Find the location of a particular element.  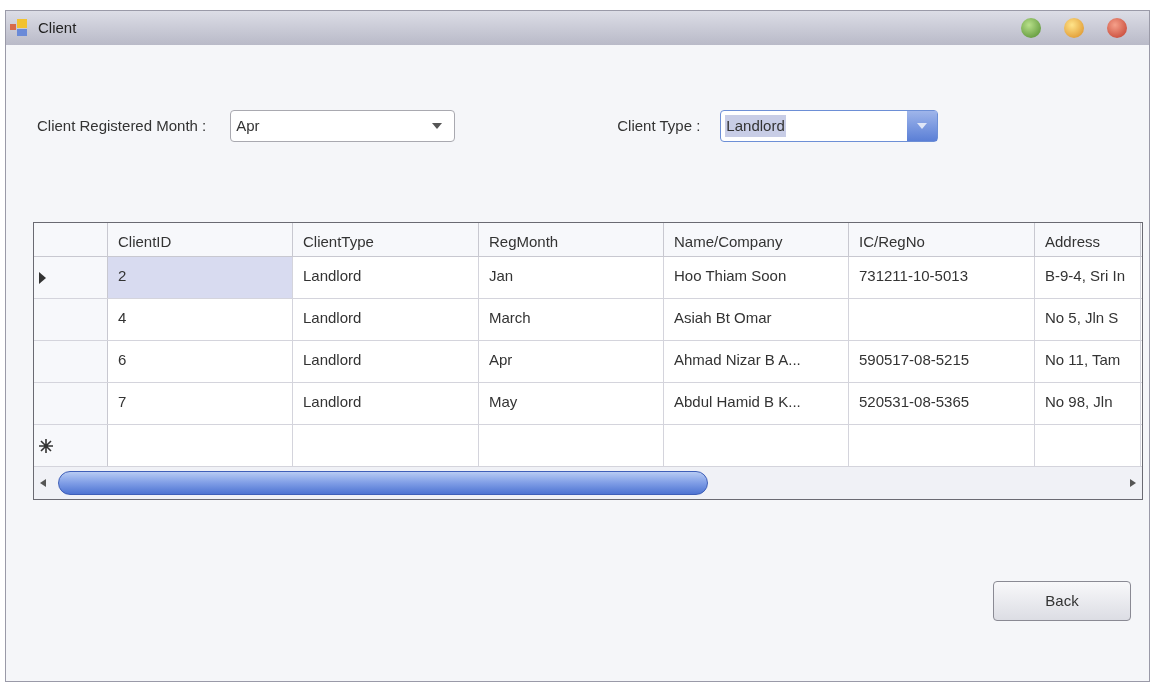

column-header: ClientID is located at coordinates (200, 239).